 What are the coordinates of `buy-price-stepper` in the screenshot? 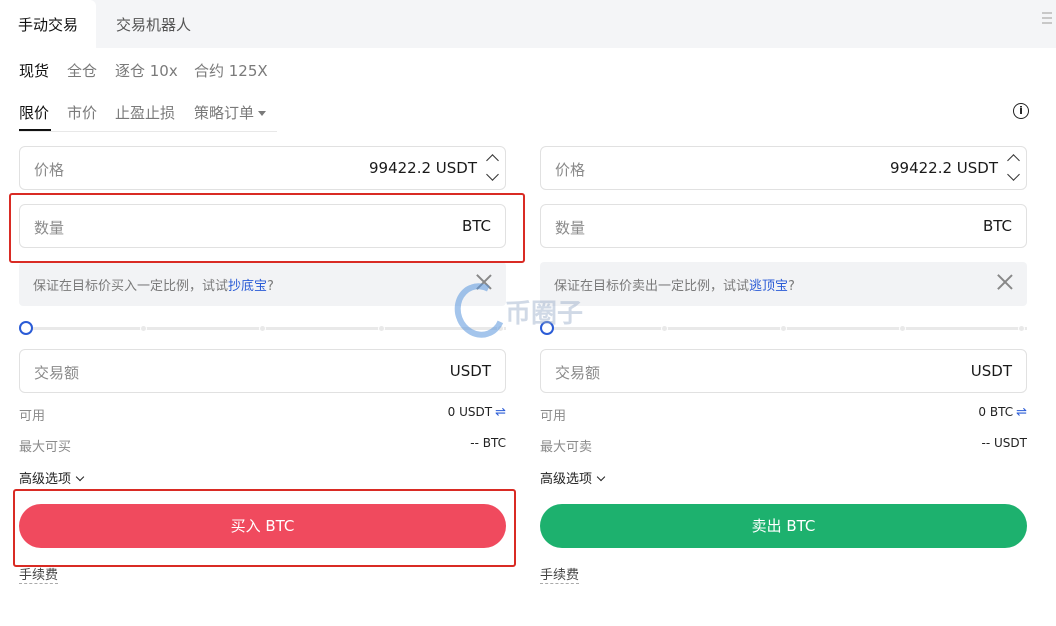 It's located at (494, 169).